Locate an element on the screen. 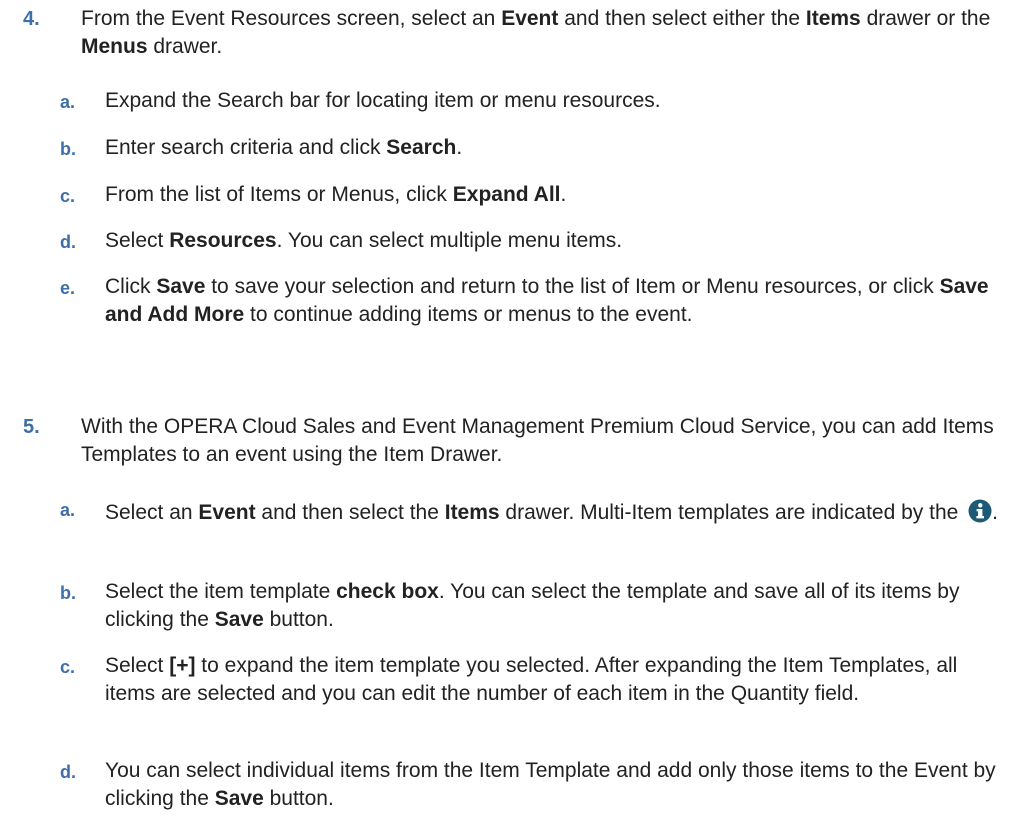  substep-letter: e. is located at coordinates (68, 288).